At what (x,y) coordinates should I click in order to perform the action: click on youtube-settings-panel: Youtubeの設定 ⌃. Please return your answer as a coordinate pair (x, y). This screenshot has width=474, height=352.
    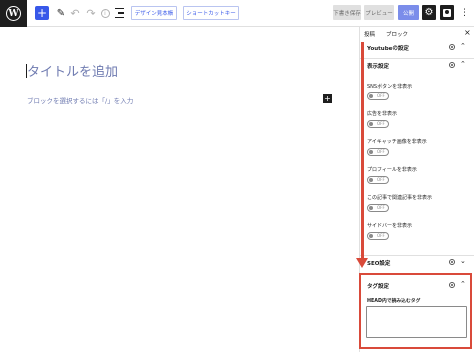
    Looking at the image, I should click on (417, 47).